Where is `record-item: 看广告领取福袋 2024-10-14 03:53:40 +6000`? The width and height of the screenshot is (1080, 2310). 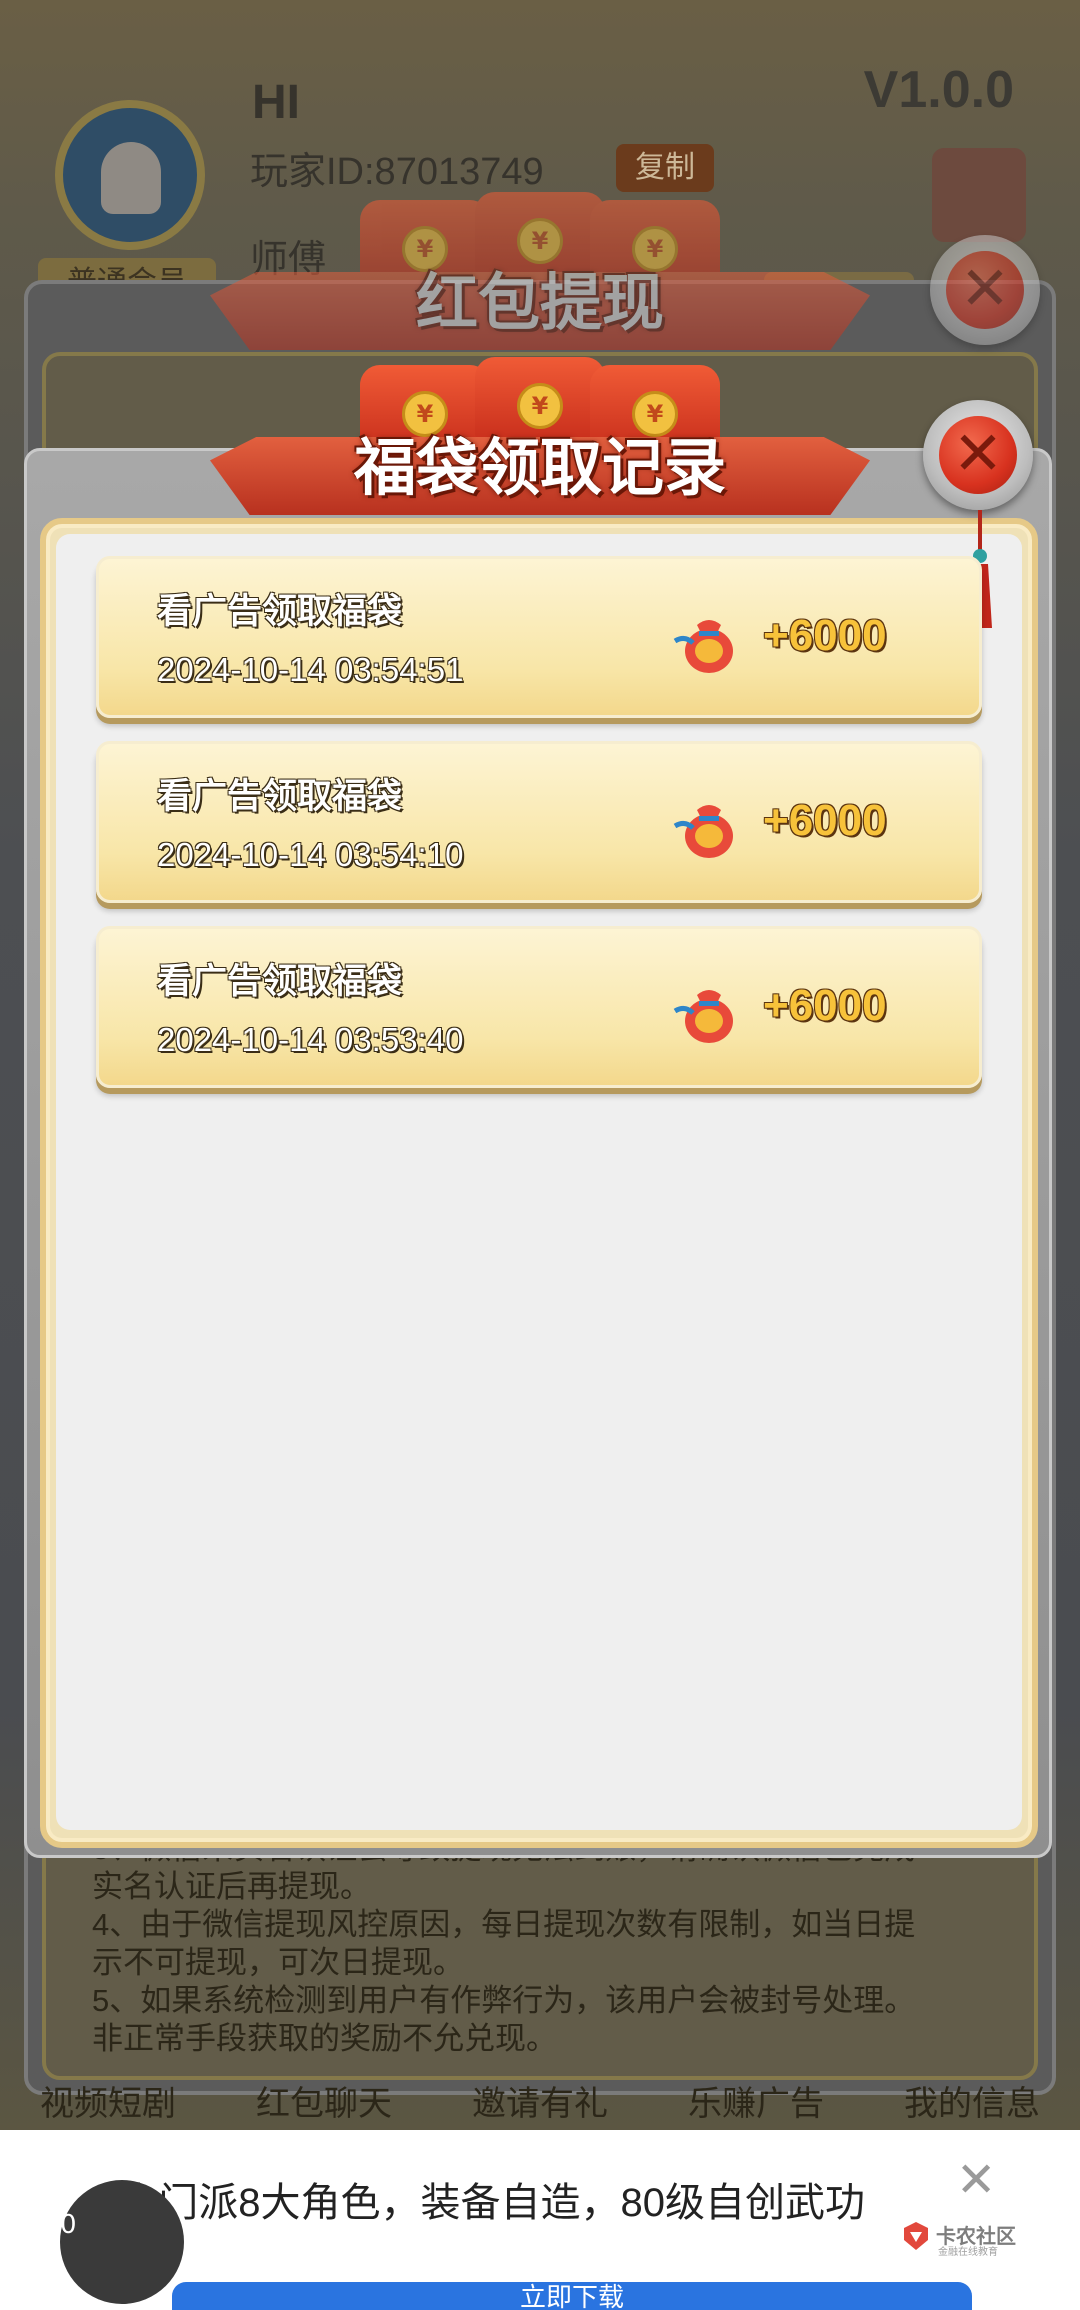
record-item: 看广告领取福袋 2024-10-14 03:53:40 +6000 is located at coordinates (539, 1007).